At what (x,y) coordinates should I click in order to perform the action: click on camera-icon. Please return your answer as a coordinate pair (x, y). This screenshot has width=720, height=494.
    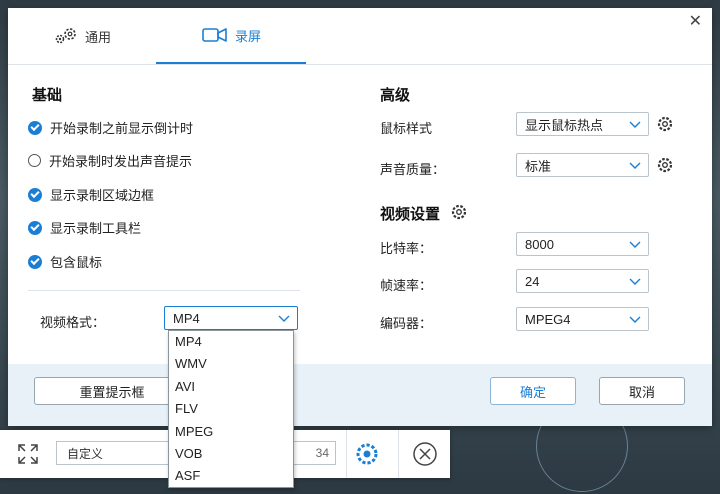
    Looking at the image, I should click on (214, 35).